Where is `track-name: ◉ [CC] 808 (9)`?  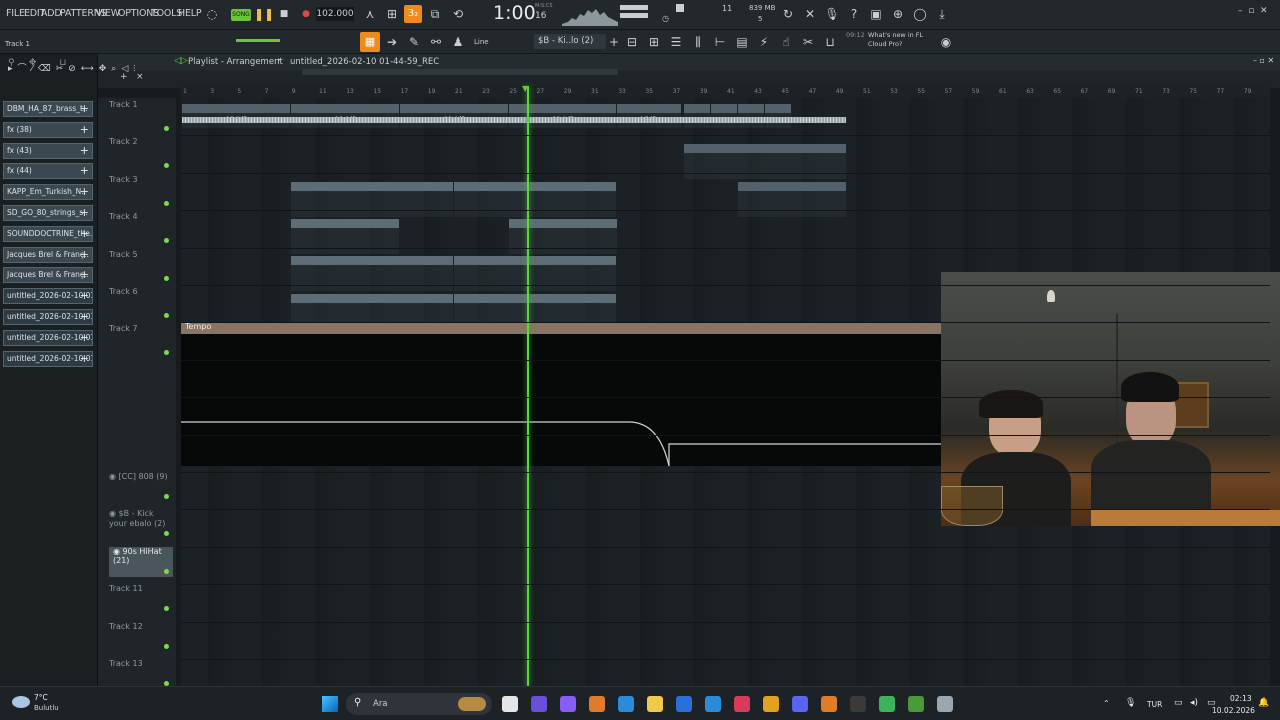 track-name: ◉ [CC] 808 (9) is located at coordinates (137, 476).